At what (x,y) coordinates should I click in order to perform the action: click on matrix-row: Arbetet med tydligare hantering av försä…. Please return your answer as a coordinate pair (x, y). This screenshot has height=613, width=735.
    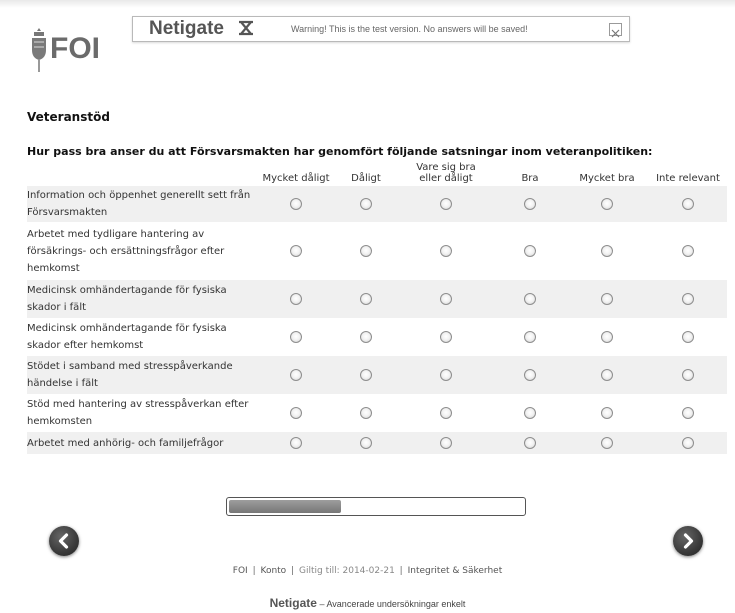
    Looking at the image, I should click on (377, 251).